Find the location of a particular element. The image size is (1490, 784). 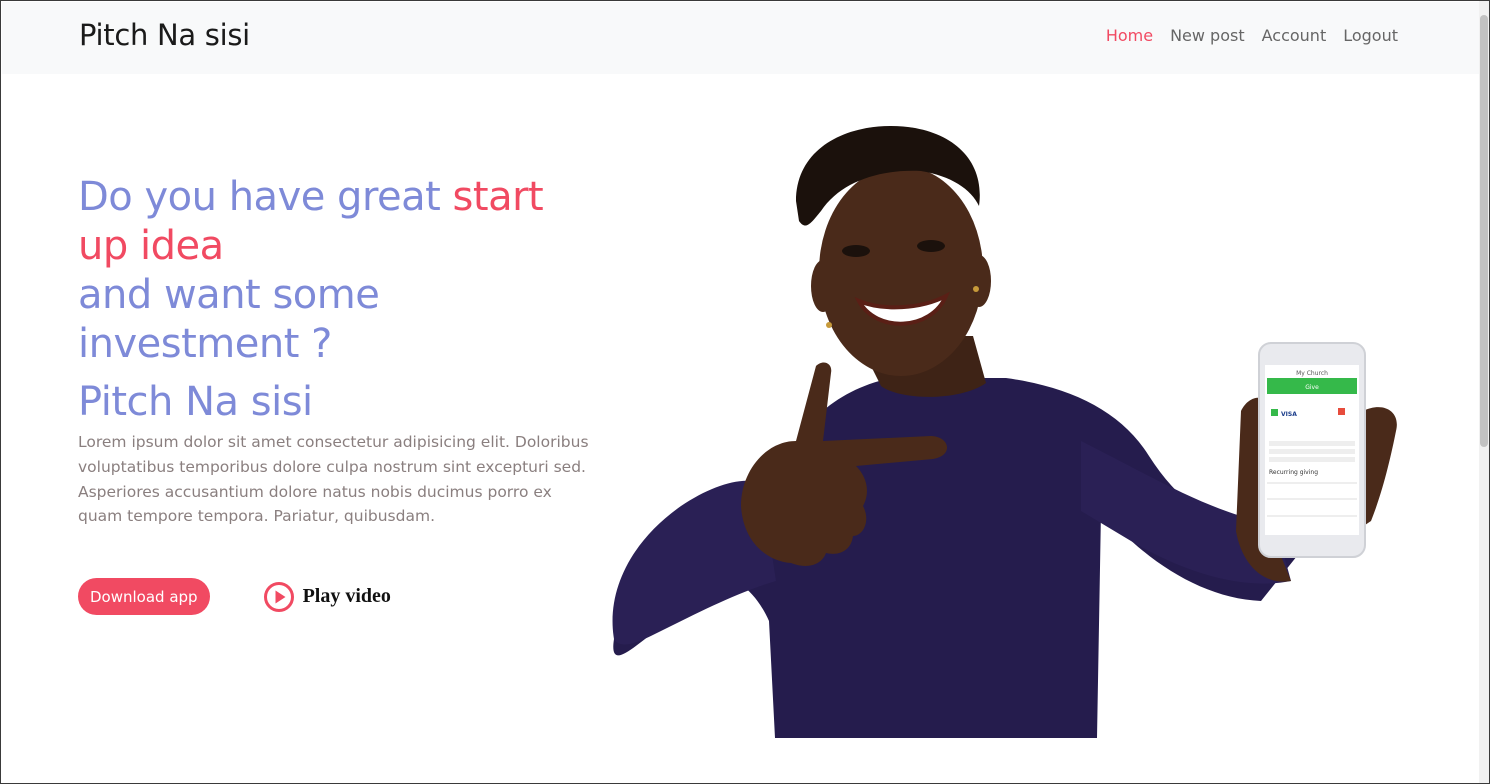

headline-part-1: Do you have great is located at coordinates (265, 197).